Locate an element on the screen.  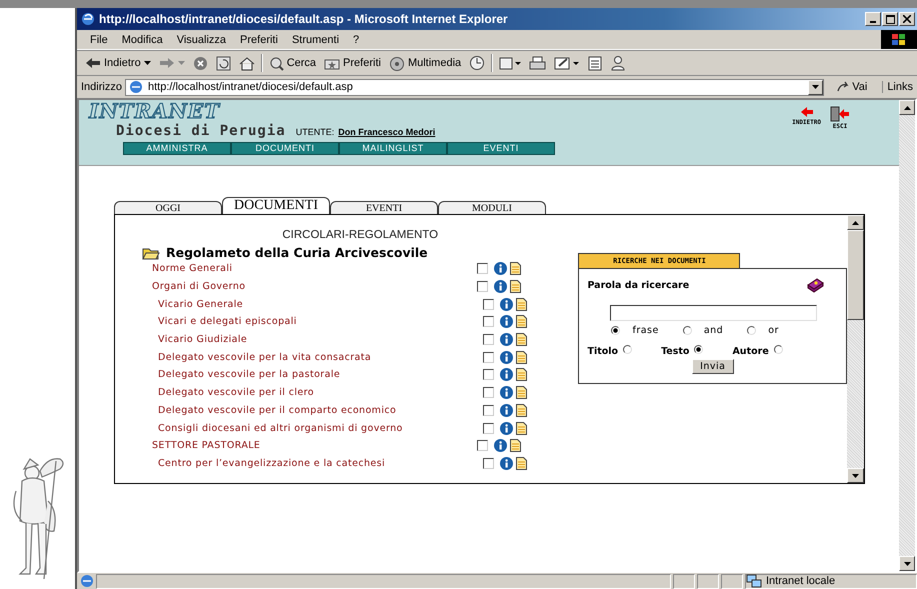
section-title: CIRCOLARI-REGOLAMENTO is located at coordinates (360, 235).